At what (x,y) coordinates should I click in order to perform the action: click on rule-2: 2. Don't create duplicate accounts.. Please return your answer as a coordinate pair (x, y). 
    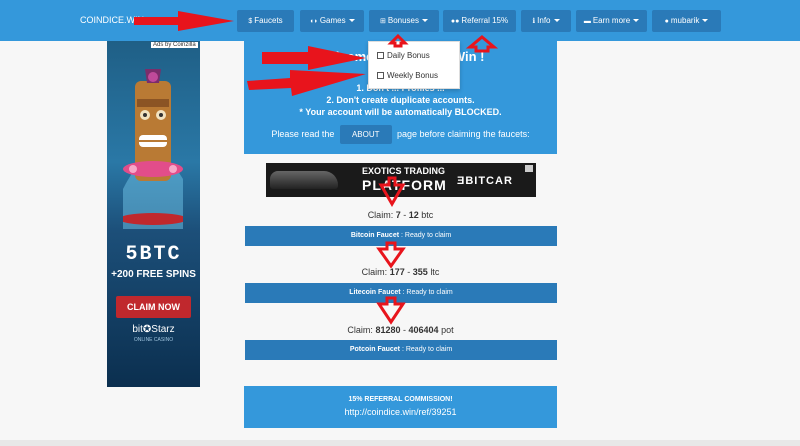
    Looking at the image, I should click on (400, 100).